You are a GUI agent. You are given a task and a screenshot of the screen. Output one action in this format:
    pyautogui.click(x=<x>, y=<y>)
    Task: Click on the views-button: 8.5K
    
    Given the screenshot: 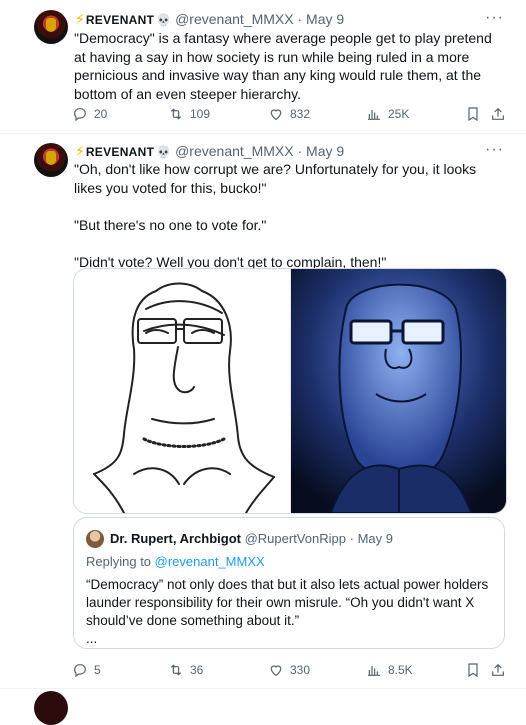 What is the action you would take?
    pyautogui.click(x=389, y=670)
    